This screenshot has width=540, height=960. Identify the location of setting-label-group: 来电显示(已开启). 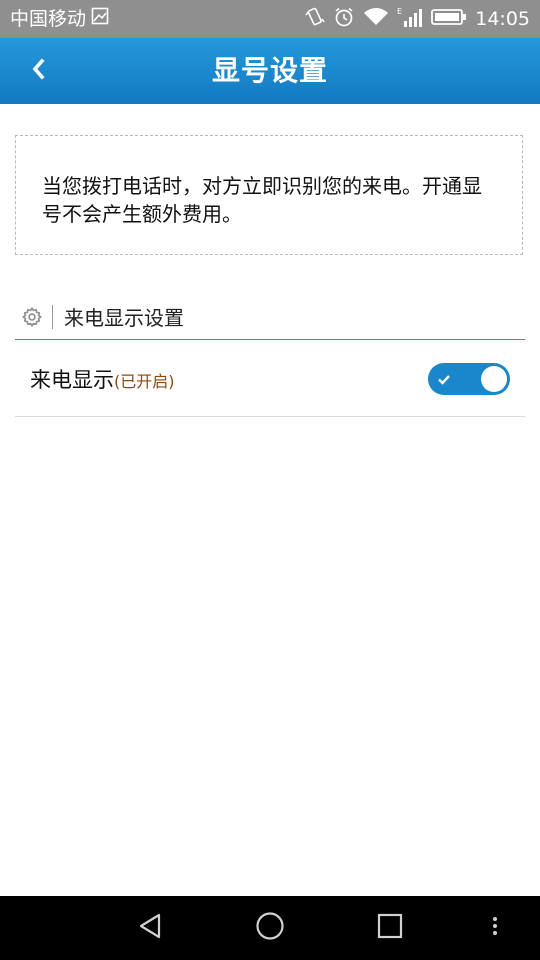
(102, 381).